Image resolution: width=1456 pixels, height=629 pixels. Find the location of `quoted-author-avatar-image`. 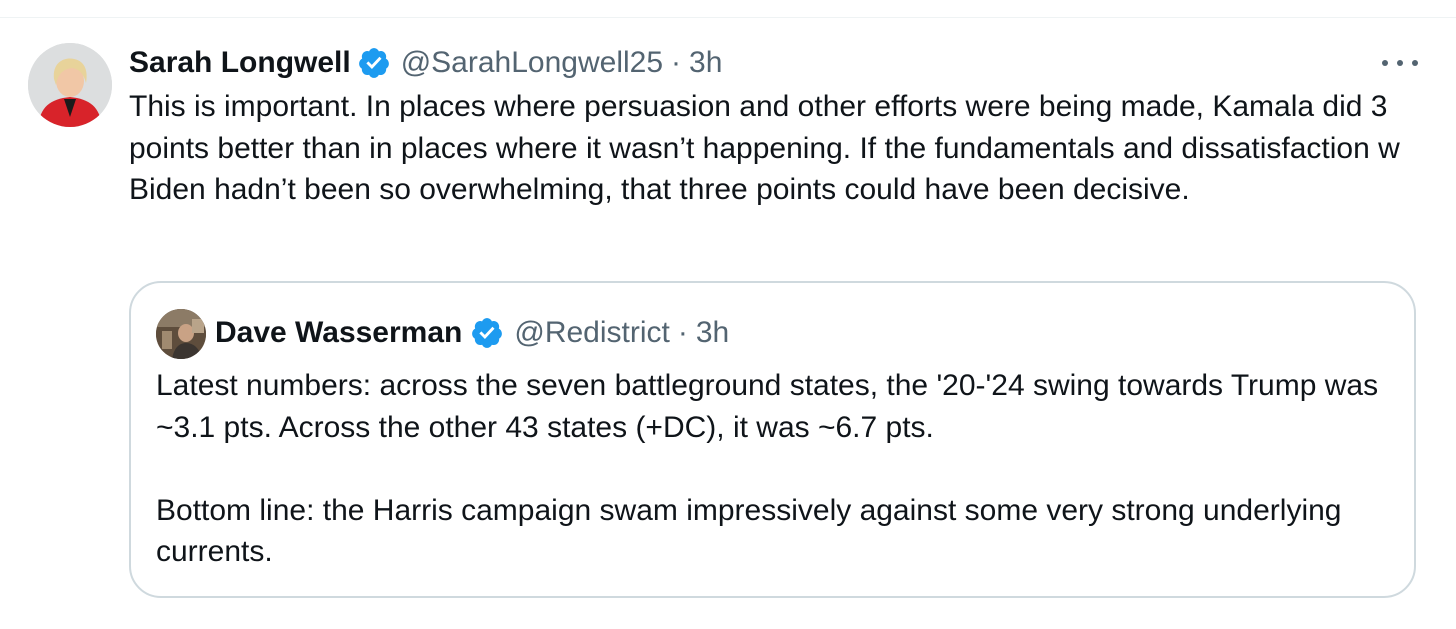

quoted-author-avatar-image is located at coordinates (181, 334).